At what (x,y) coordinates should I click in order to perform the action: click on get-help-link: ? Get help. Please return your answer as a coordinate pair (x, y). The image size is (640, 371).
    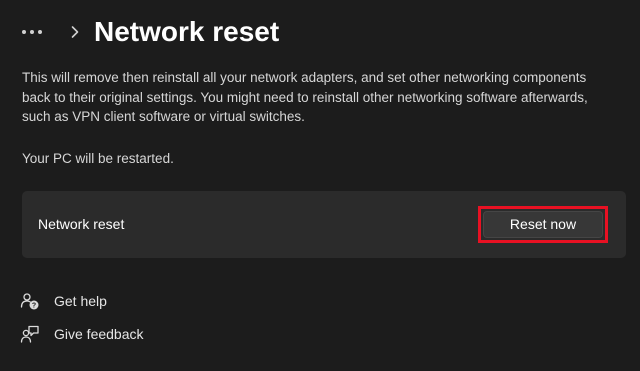
    Looking at the image, I should click on (82, 301).